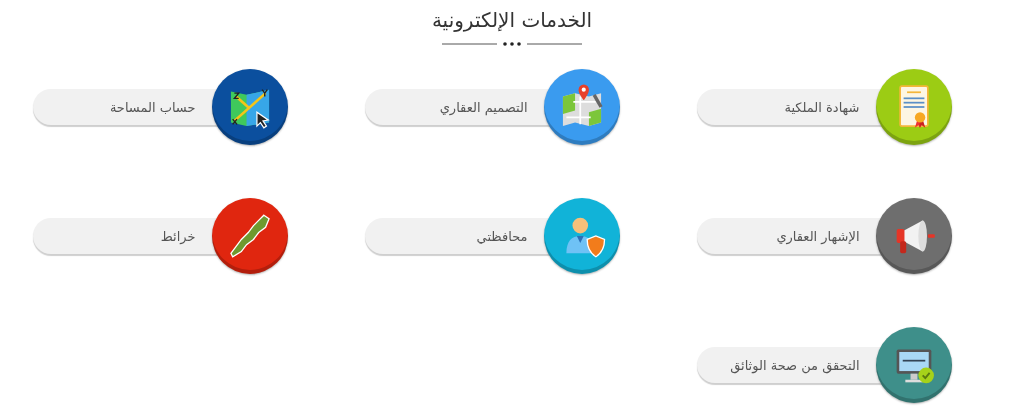 The height and width of the screenshot is (416, 1024). Describe the element at coordinates (512, 20) in the screenshot. I see `section-title: الخدمات الإلكترونية` at that location.